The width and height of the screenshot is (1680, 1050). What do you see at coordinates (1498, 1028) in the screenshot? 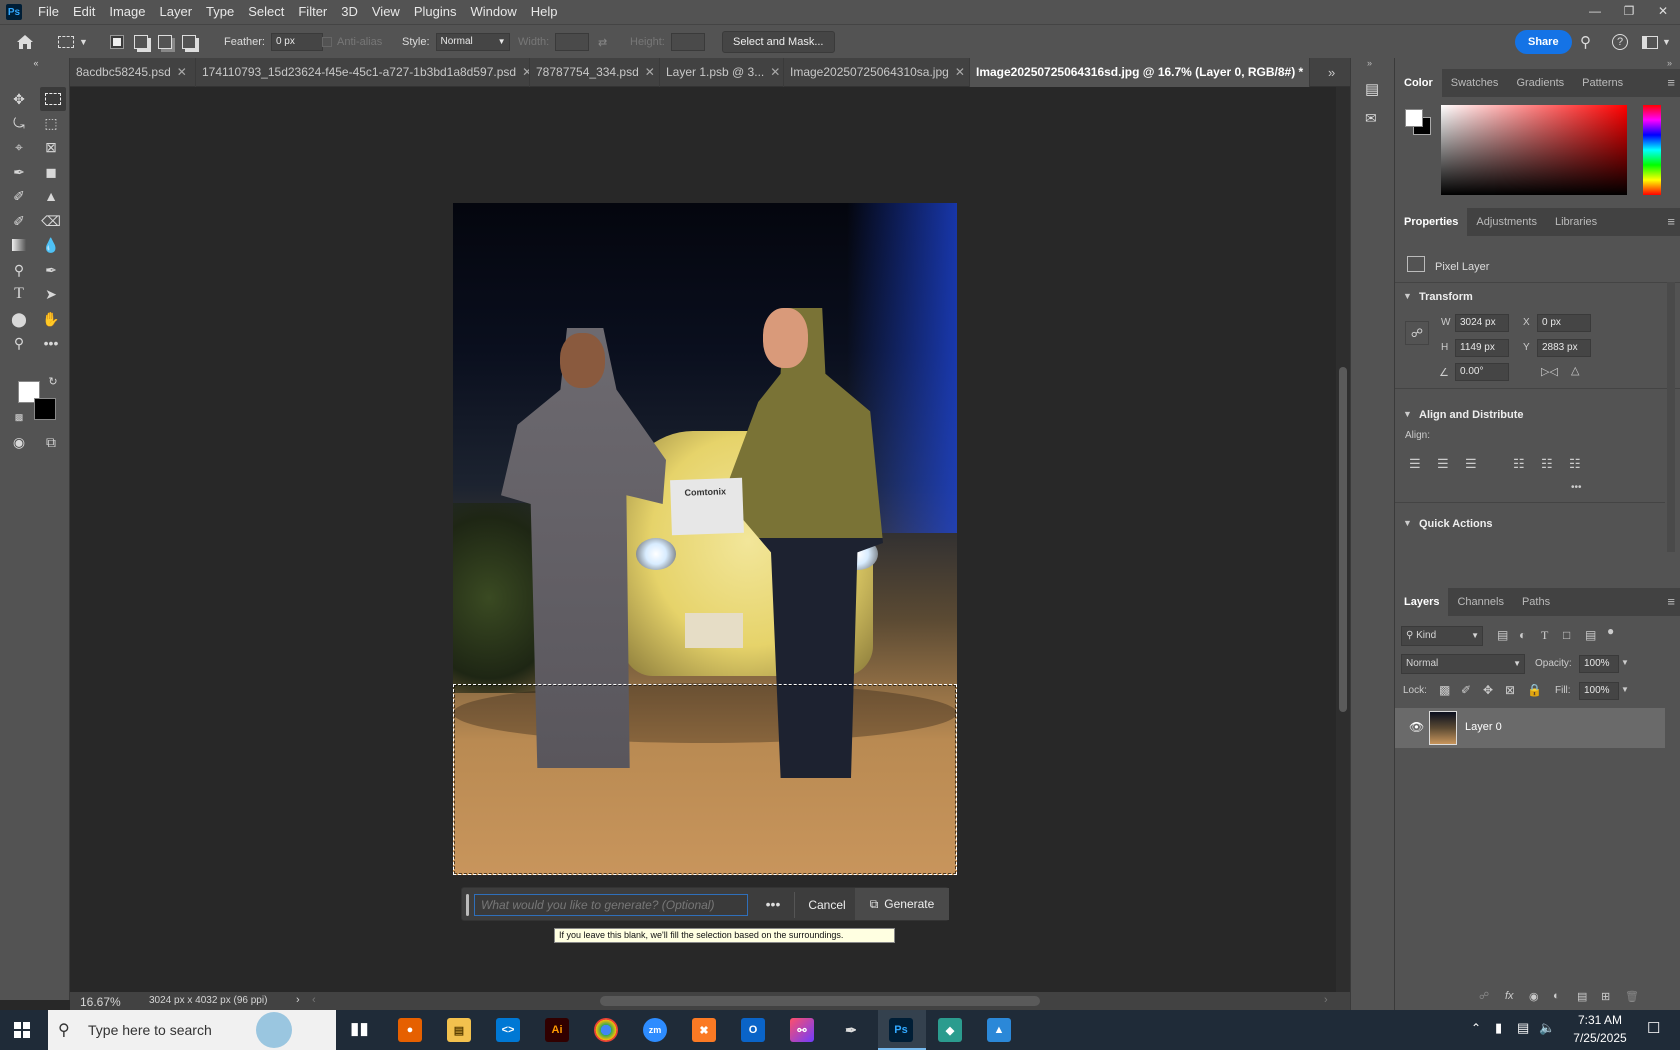
I see `battery-icon: ▮` at bounding box center [1498, 1028].